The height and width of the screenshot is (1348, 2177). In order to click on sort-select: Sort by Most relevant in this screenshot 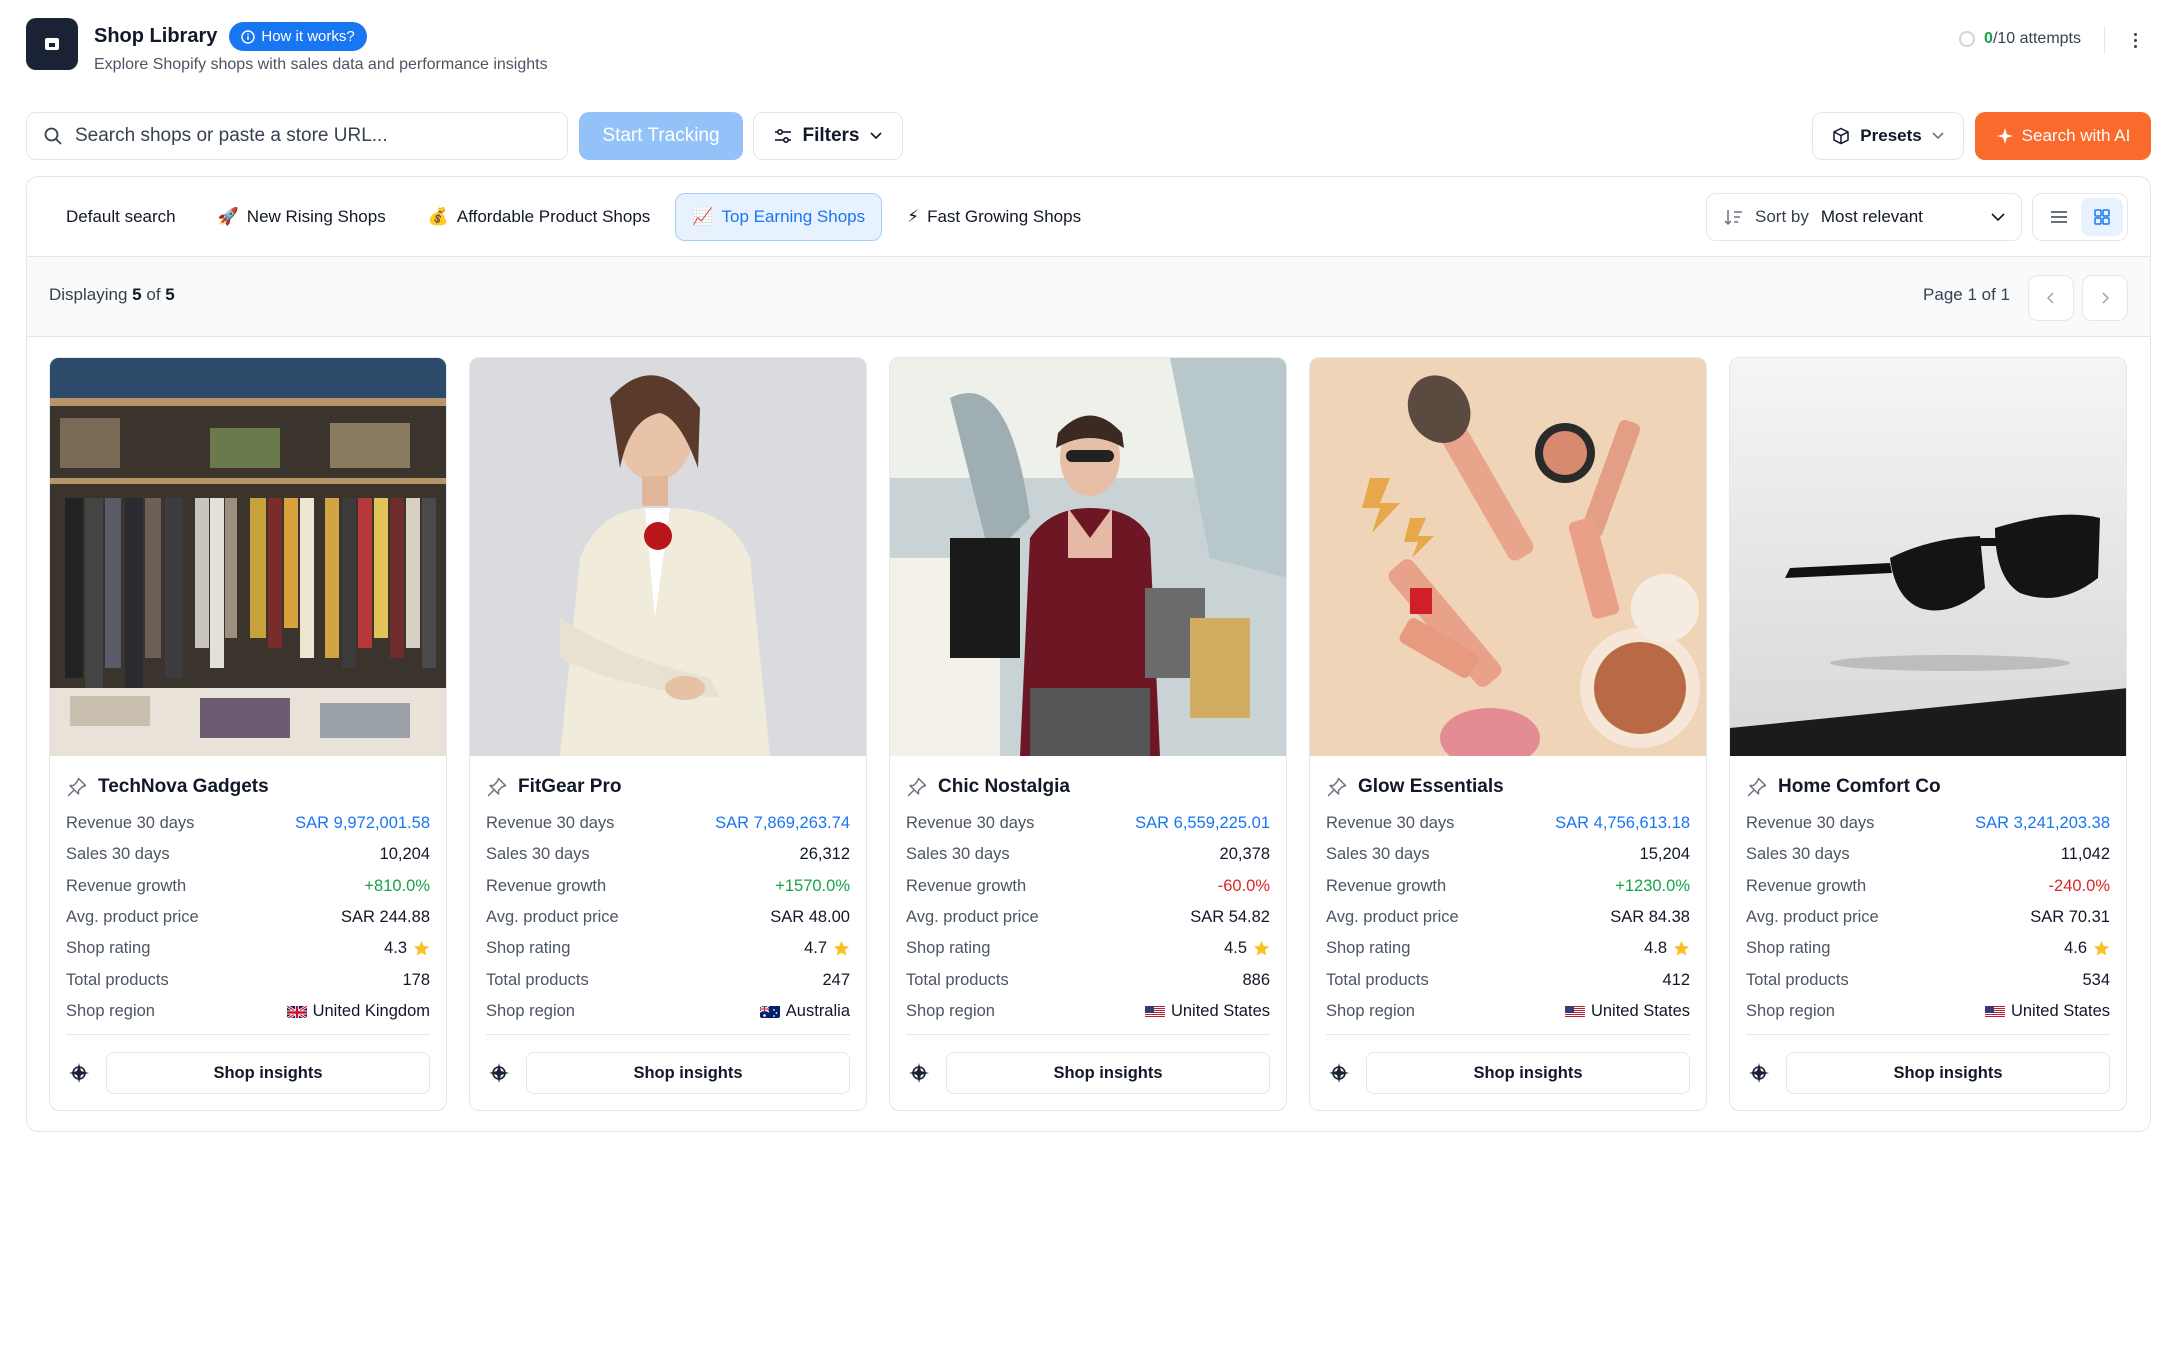, I will do `click(1864, 217)`.